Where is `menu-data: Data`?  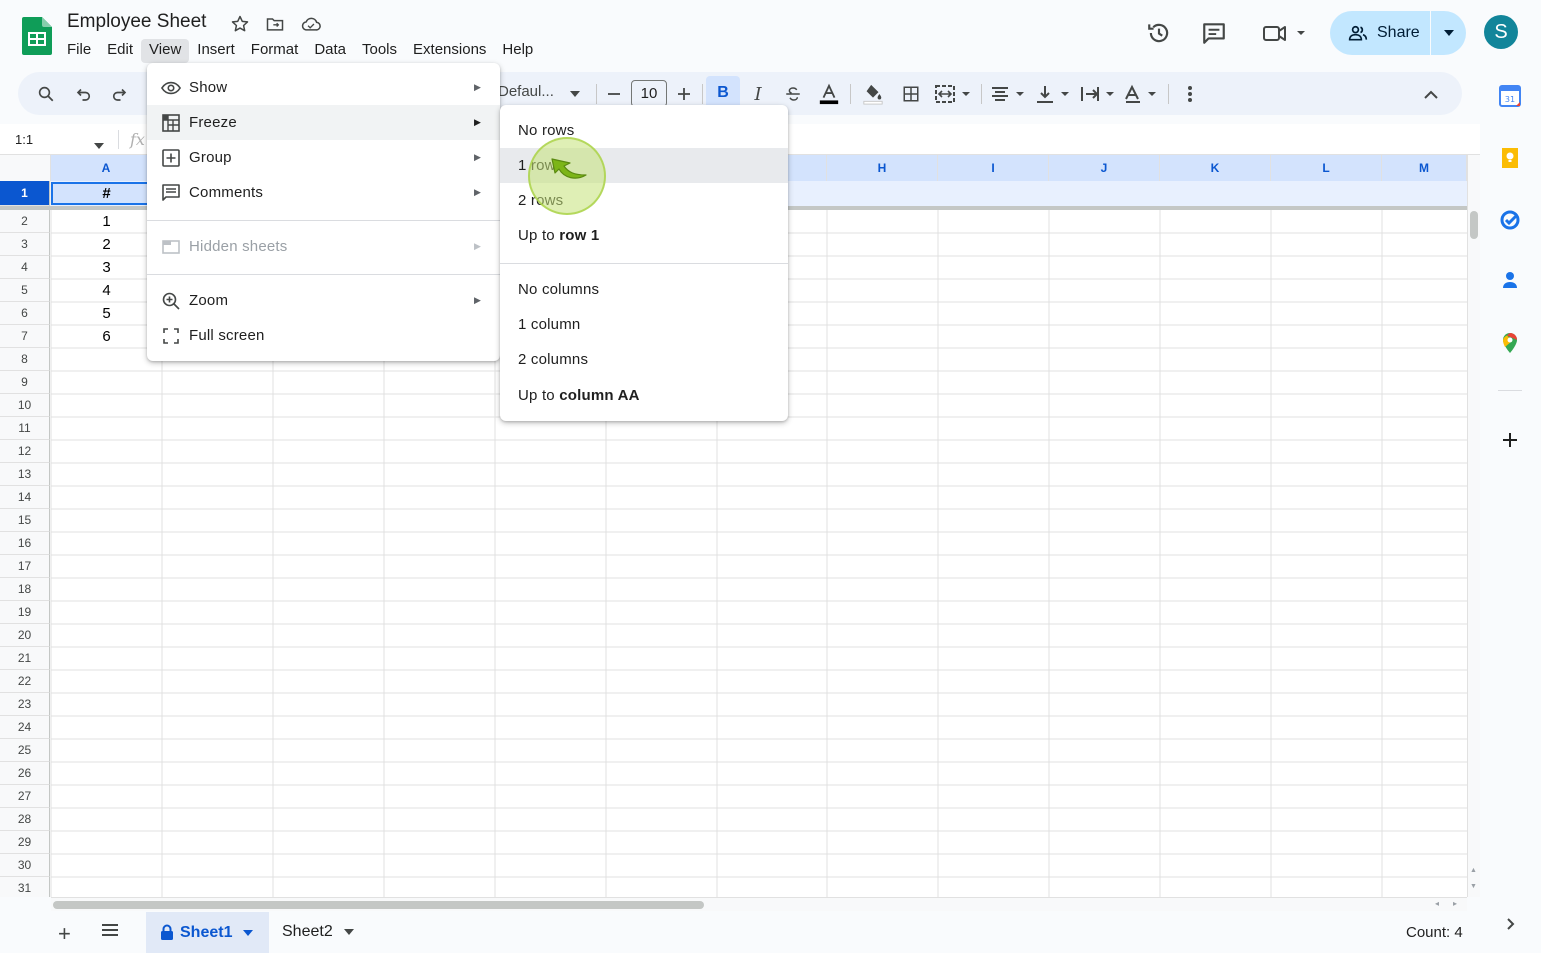 menu-data: Data is located at coordinates (330, 51).